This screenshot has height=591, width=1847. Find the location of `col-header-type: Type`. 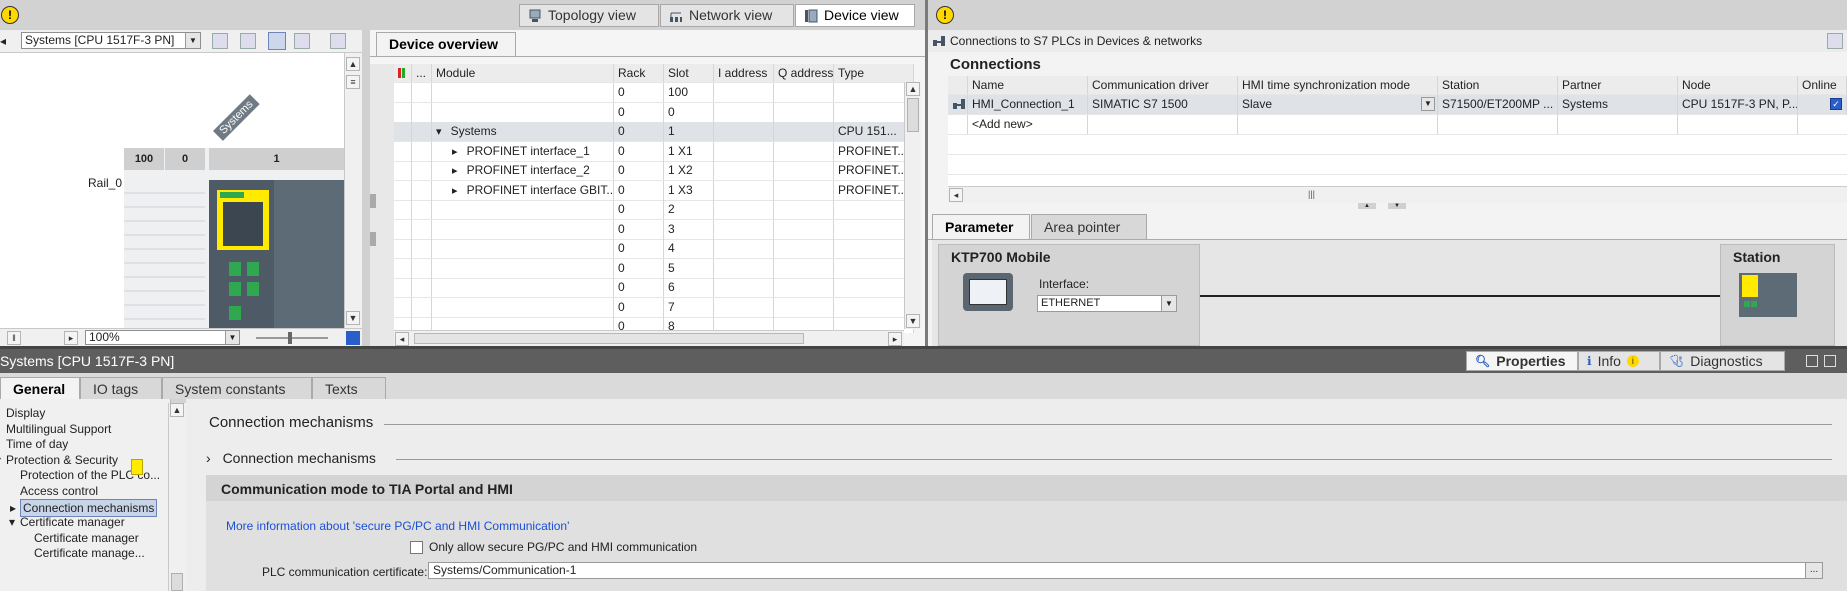

col-header-type: Type is located at coordinates (874, 73).